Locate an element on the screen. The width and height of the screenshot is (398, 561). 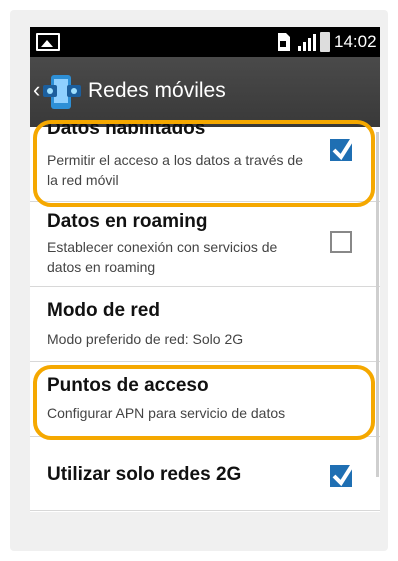
setting-title: Datos en roaming is located at coordinates (127, 221).